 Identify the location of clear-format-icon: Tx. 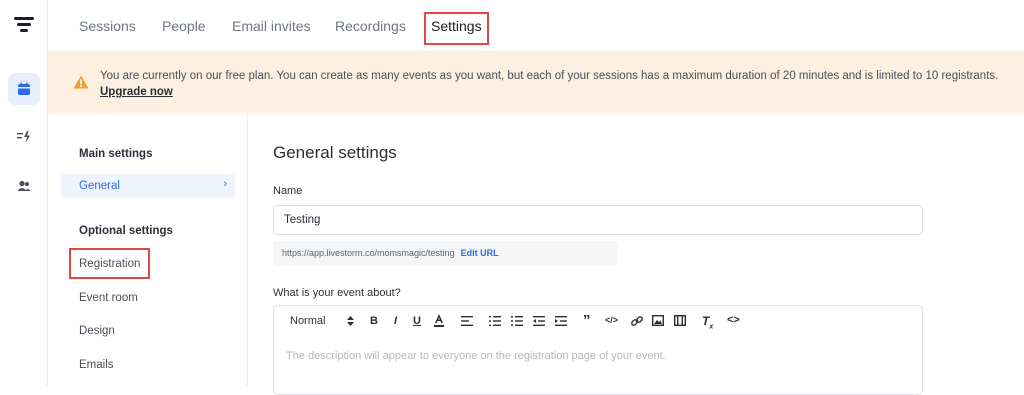
(707, 322).